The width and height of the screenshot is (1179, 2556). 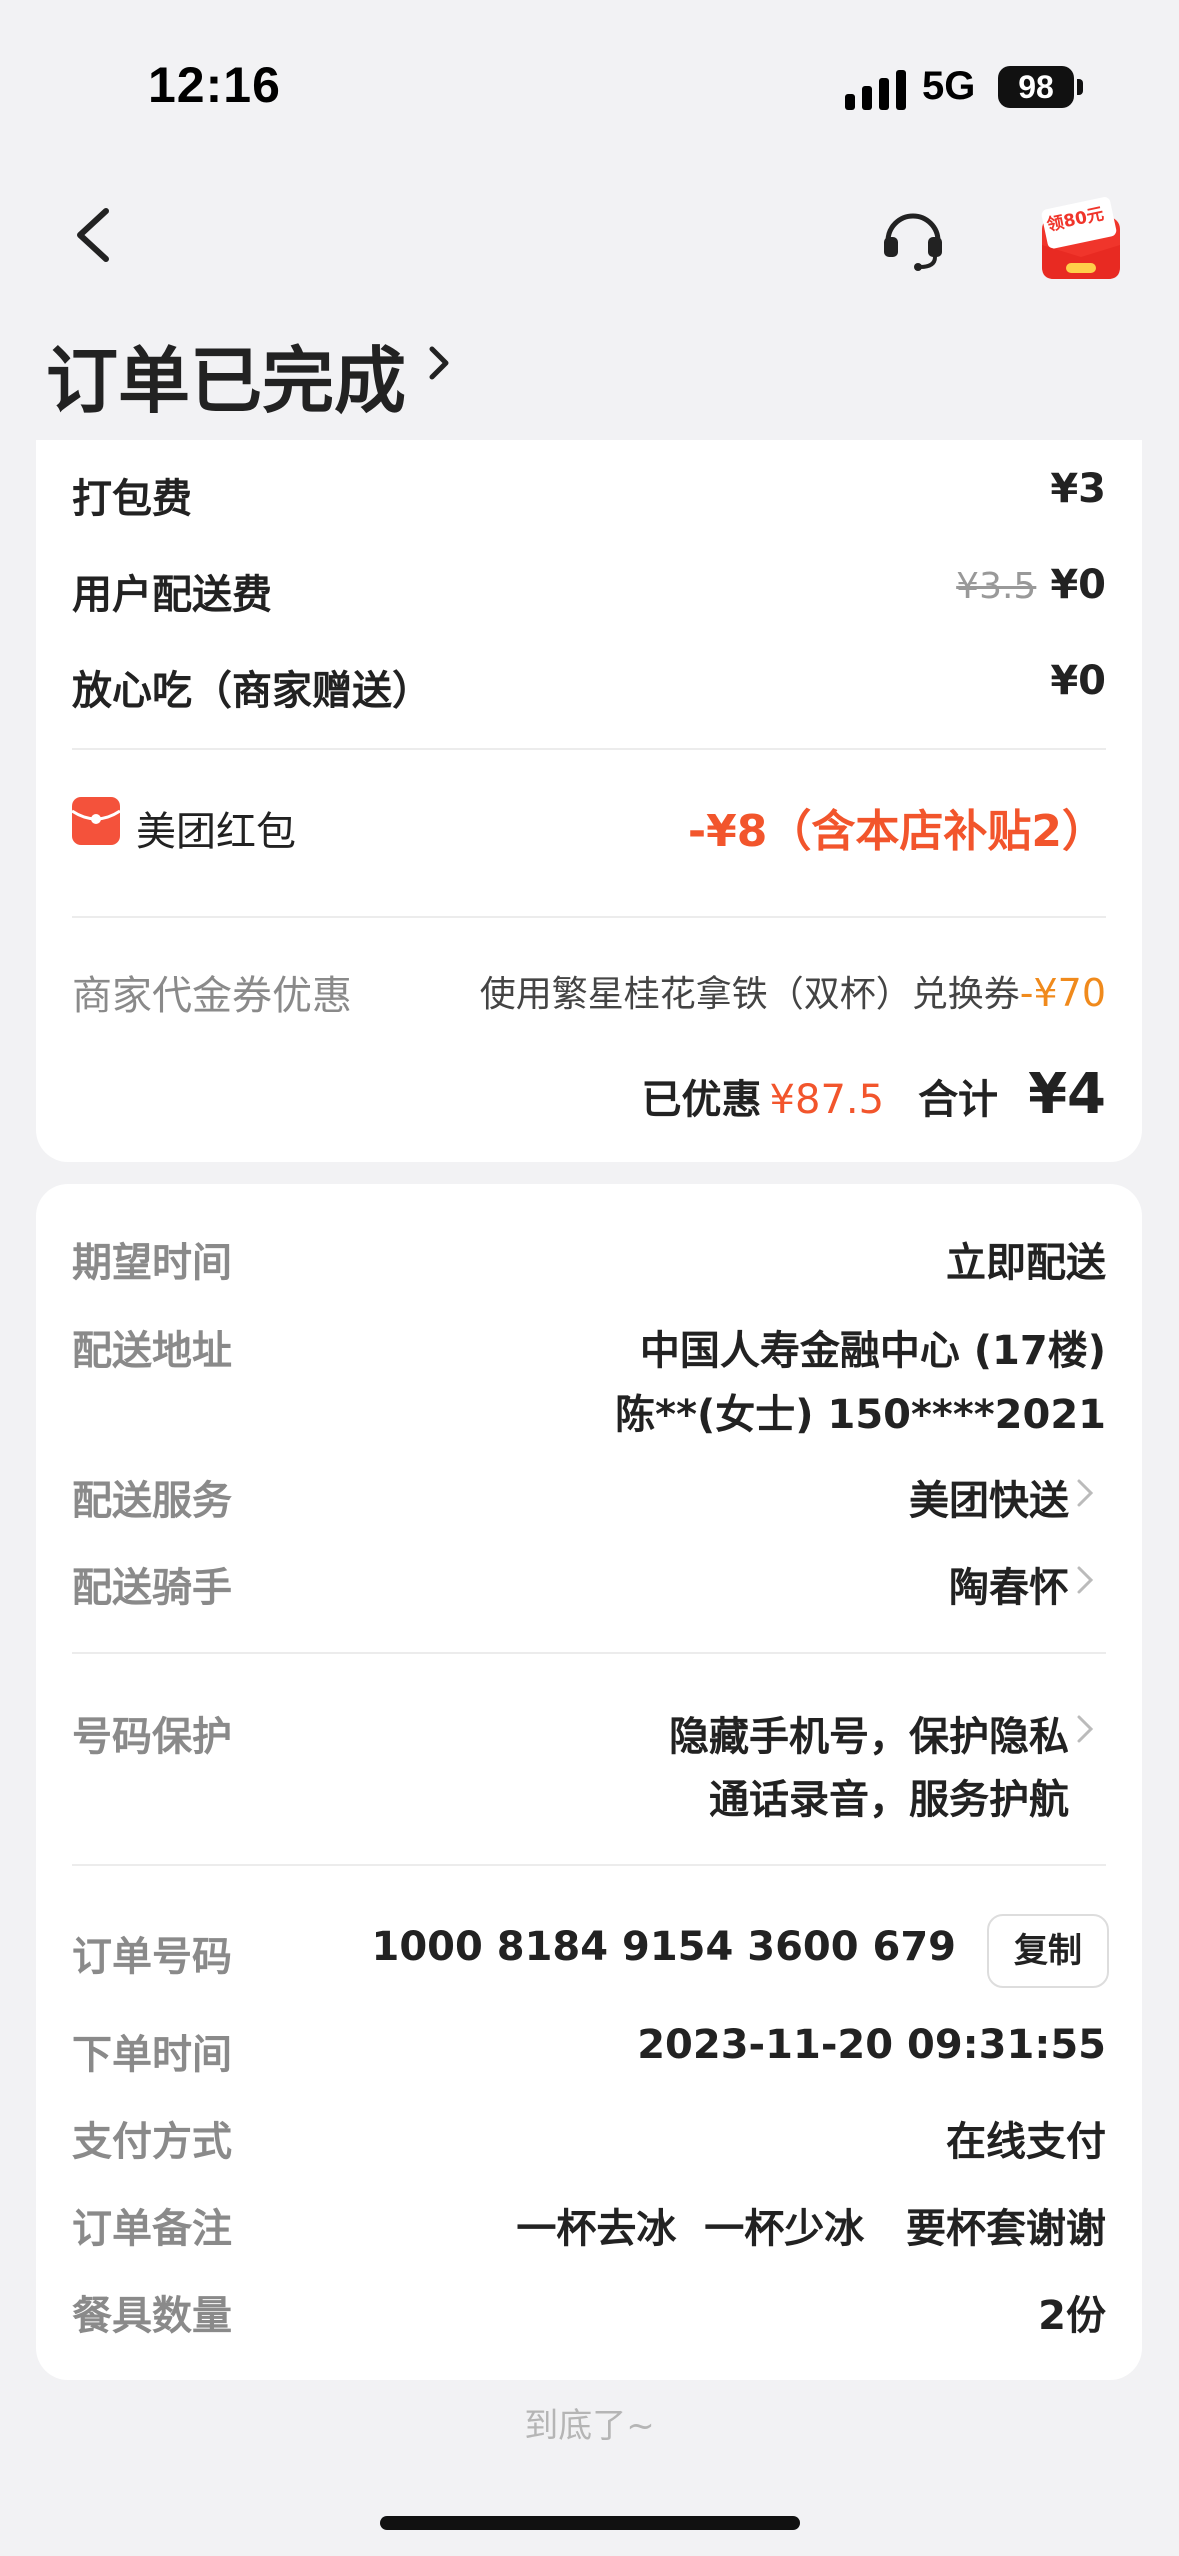 What do you see at coordinates (889, 1800) in the screenshot?
I see `privacy-line2: 通话录音，服务护航` at bounding box center [889, 1800].